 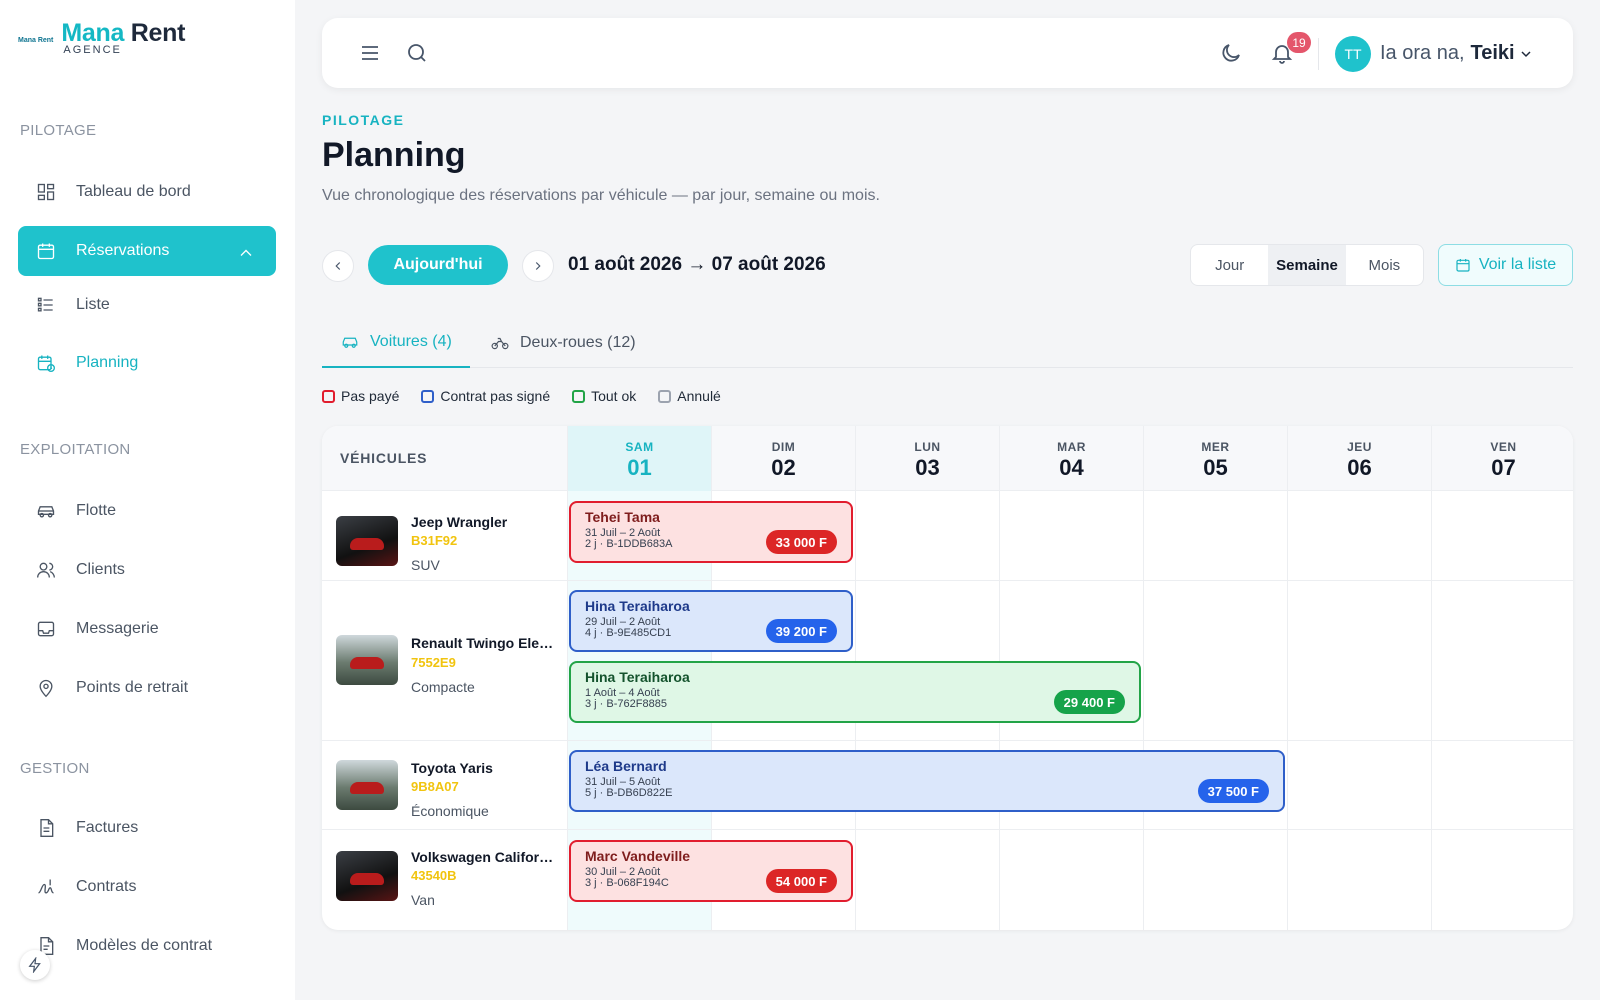 What do you see at coordinates (443, 687) in the screenshot?
I see `vehicle-type: Compacte` at bounding box center [443, 687].